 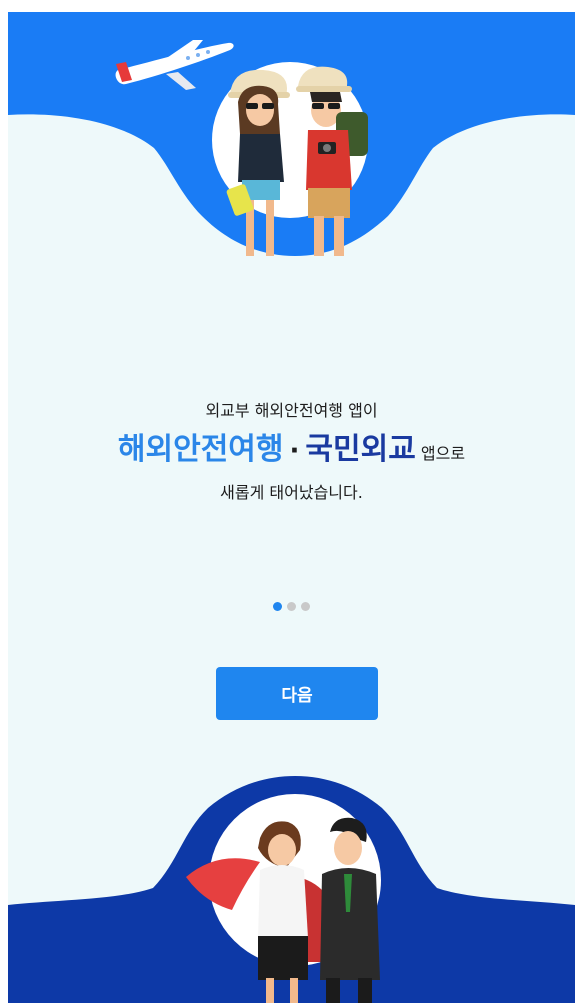 What do you see at coordinates (291, 492) in the screenshot?
I see `intro-line-3: 새롭게 태어났습니다.` at bounding box center [291, 492].